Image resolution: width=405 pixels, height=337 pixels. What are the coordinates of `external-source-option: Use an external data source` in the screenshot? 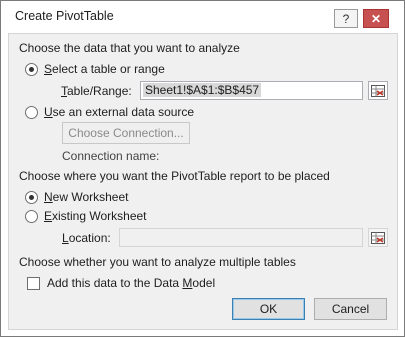 It's located at (109, 112).